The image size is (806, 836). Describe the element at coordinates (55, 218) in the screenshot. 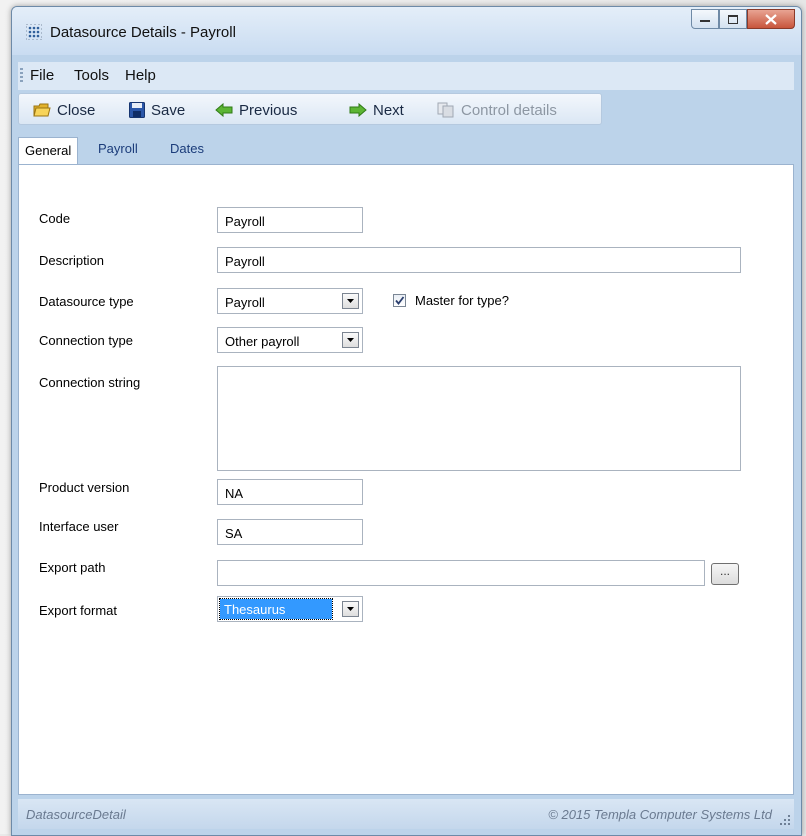

I see `code-label: Code` at that location.